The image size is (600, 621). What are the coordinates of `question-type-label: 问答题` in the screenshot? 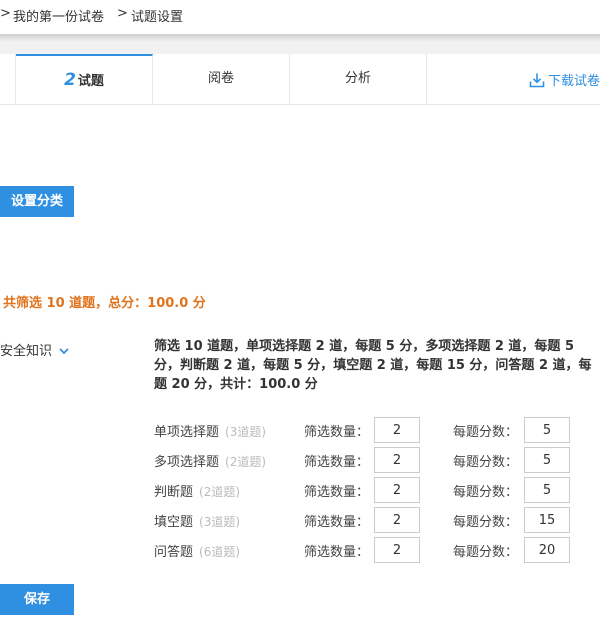 It's located at (174, 552).